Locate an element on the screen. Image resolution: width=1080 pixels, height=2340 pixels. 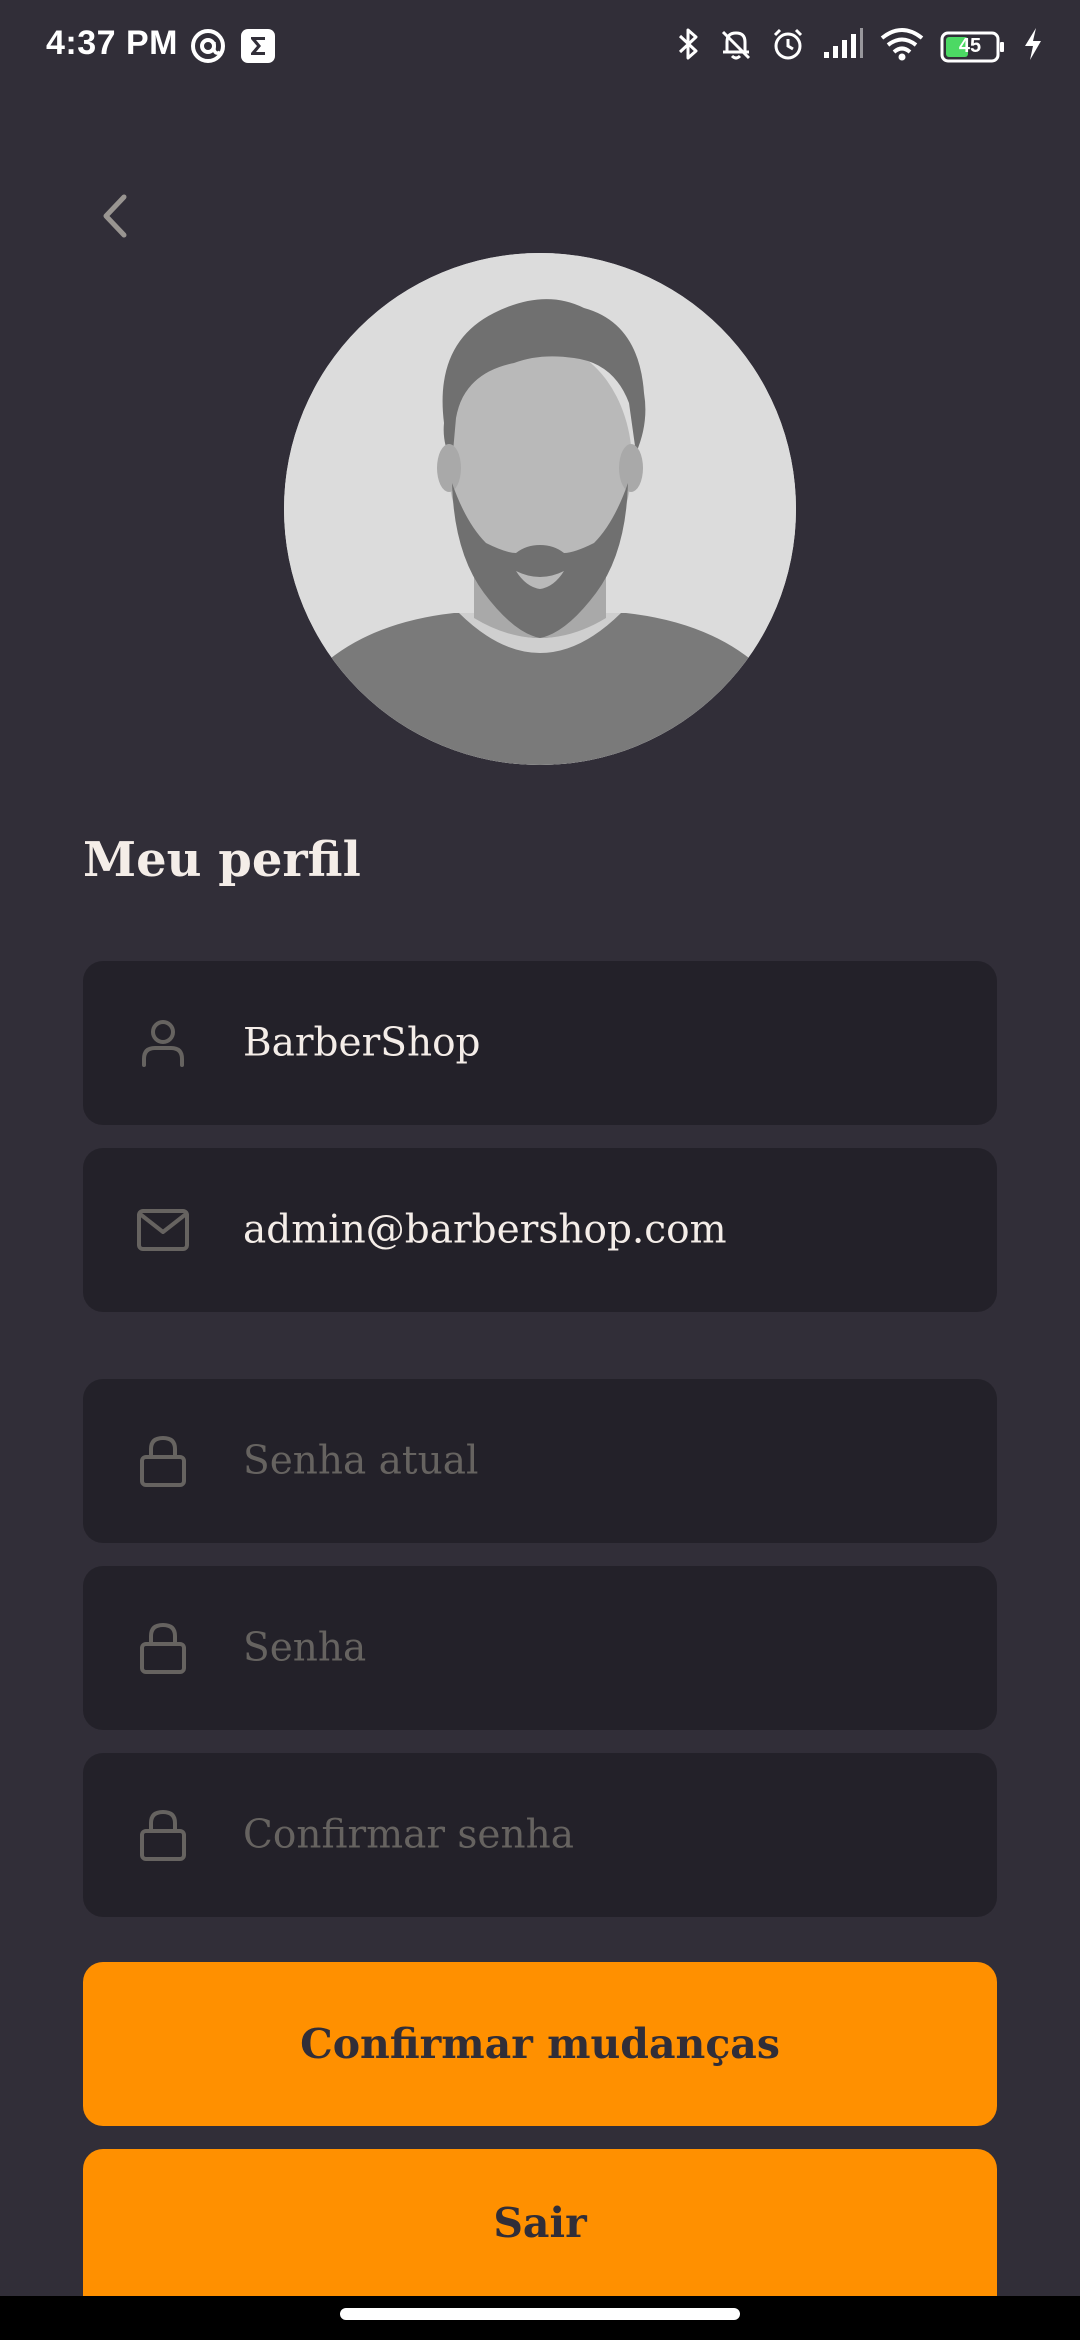
battery-icon: 45 is located at coordinates (973, 47).